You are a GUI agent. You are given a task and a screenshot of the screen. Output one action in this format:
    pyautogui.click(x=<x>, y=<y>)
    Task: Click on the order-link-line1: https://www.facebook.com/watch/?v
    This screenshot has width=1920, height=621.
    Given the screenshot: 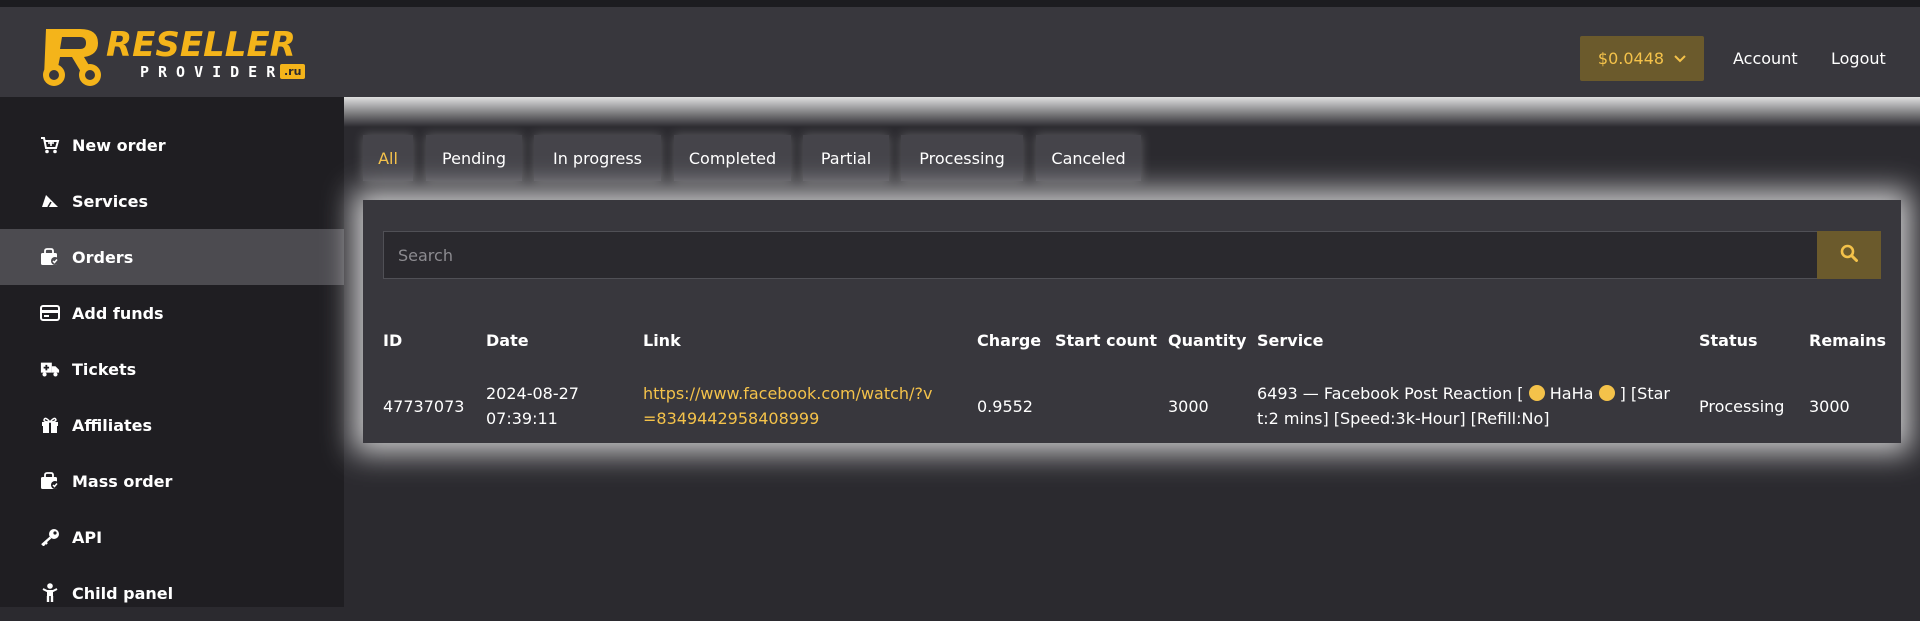 What is the action you would take?
    pyautogui.click(x=788, y=393)
    